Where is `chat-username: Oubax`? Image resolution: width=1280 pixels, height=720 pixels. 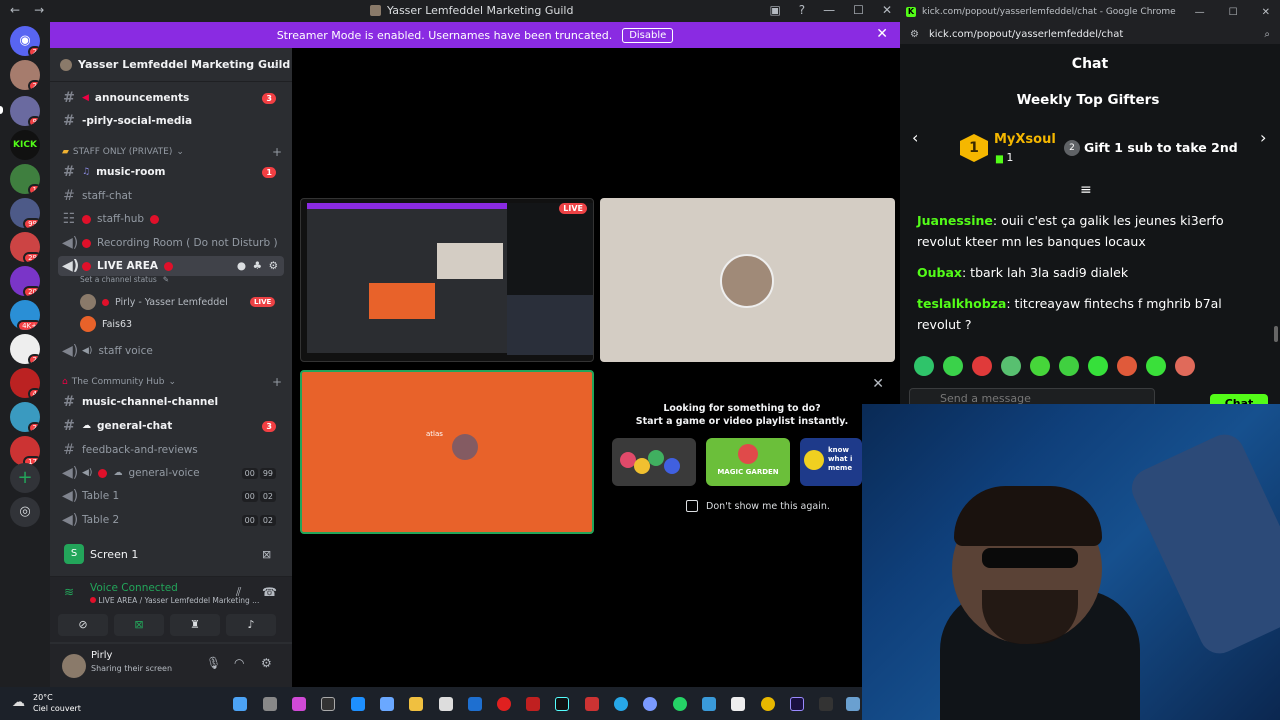
chat-username: Oubax is located at coordinates (939, 272).